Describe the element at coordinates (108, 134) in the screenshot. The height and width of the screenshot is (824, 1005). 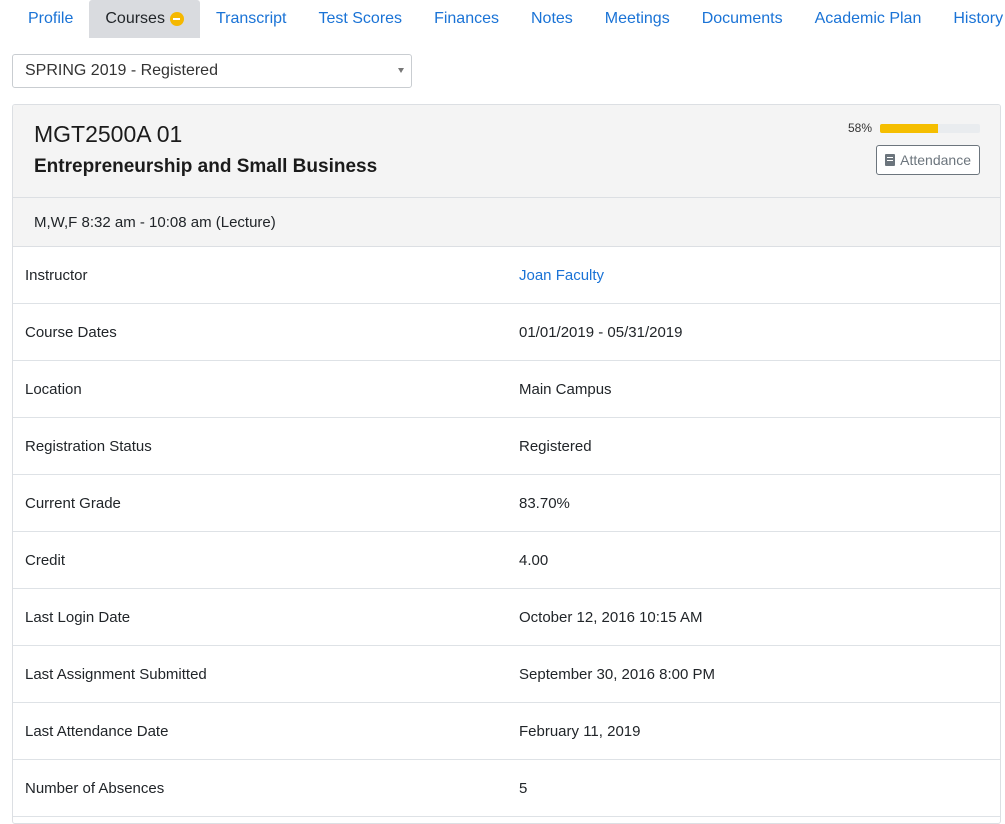
I see `course-code: MGT2500A 01` at that location.